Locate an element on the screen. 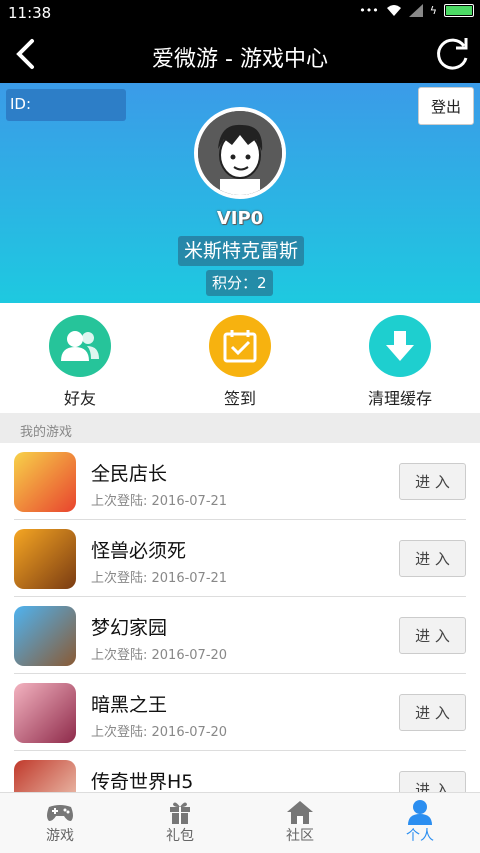 This screenshot has height=853, width=480. game-name: 传奇世界H5 is located at coordinates (142, 781).